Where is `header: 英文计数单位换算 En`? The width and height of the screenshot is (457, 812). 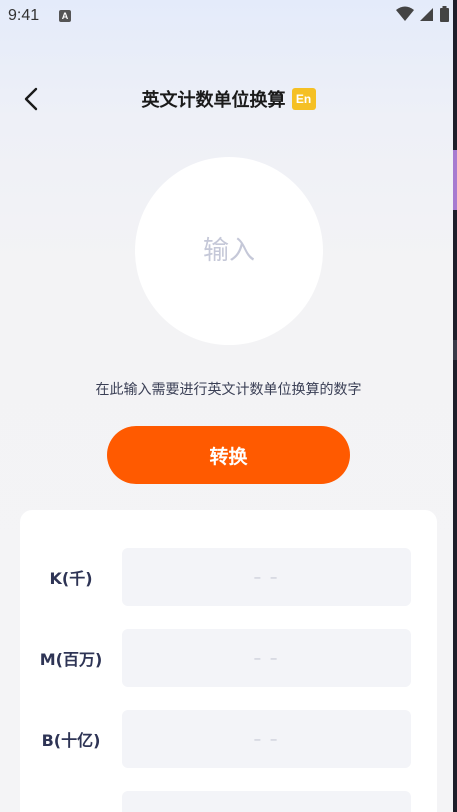
header: 英文计数单位换算 En is located at coordinates (228, 98).